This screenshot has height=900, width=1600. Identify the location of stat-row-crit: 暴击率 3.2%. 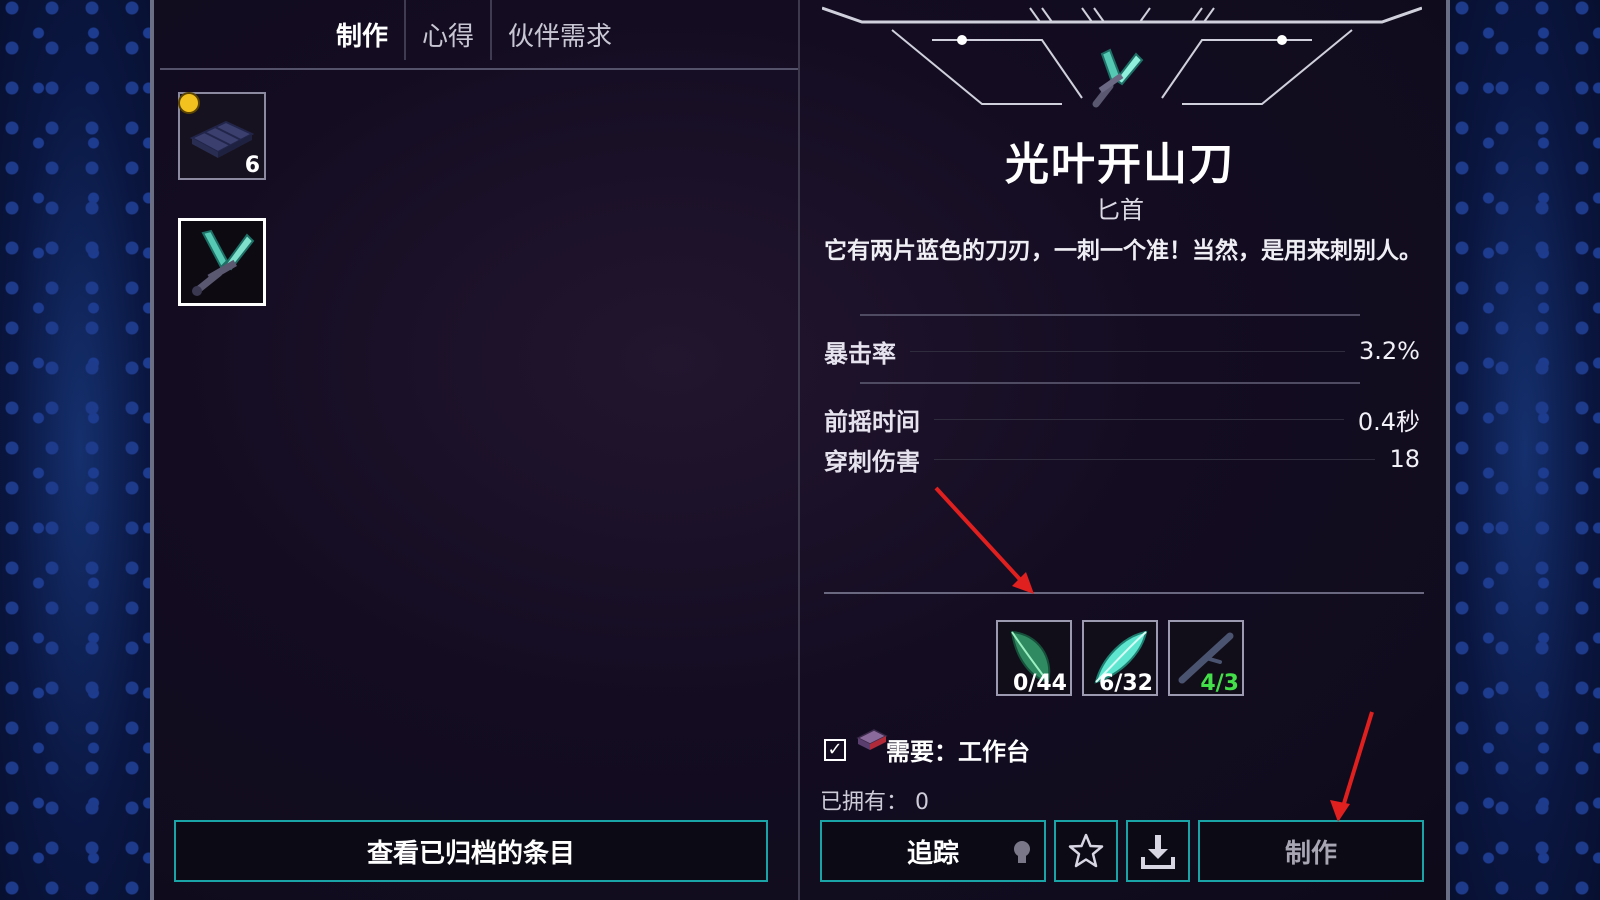
(1122, 351).